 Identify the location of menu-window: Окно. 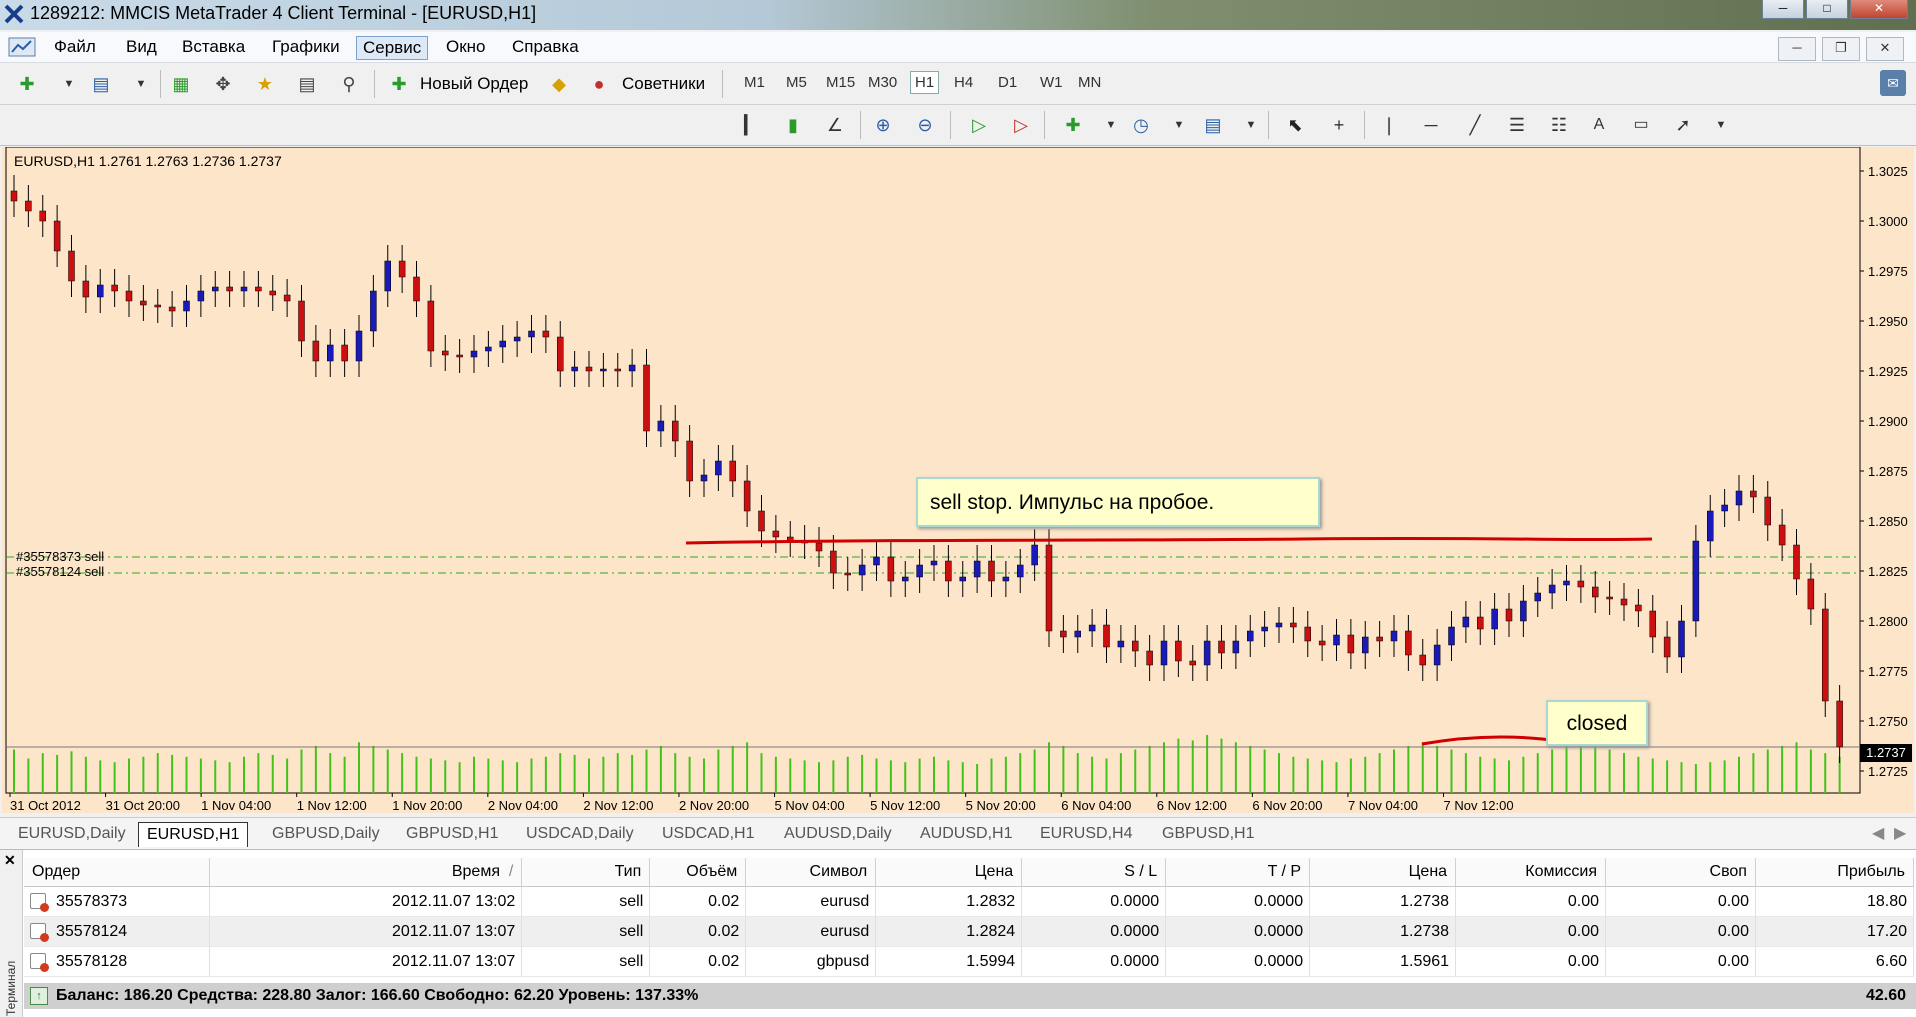
(466, 47).